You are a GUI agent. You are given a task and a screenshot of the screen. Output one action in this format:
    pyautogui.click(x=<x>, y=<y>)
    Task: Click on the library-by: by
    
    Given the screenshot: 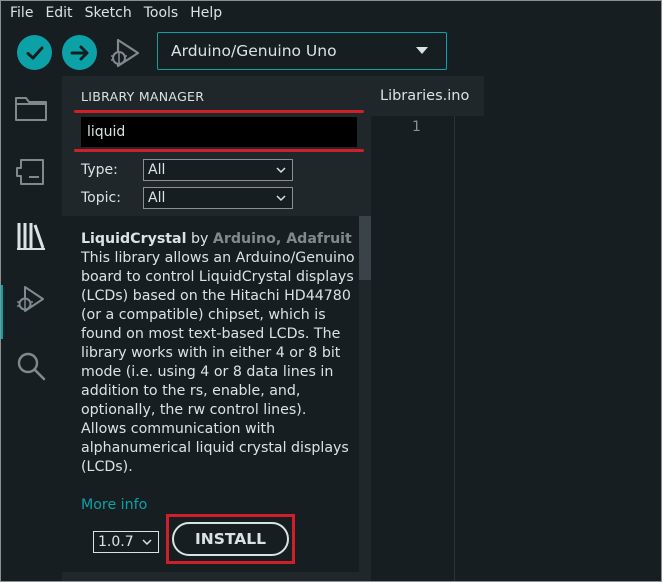 What is the action you would take?
    pyautogui.click(x=199, y=239)
    